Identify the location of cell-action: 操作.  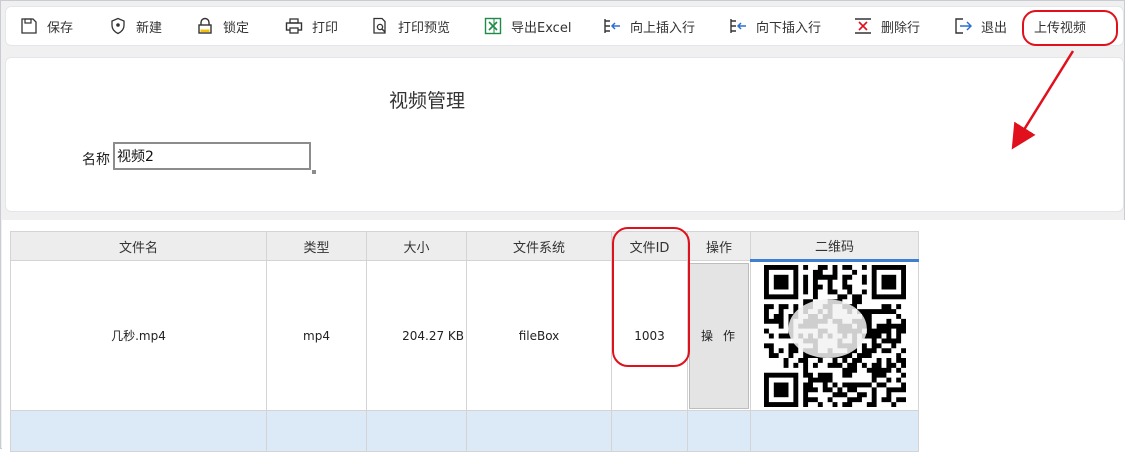
(719, 335).